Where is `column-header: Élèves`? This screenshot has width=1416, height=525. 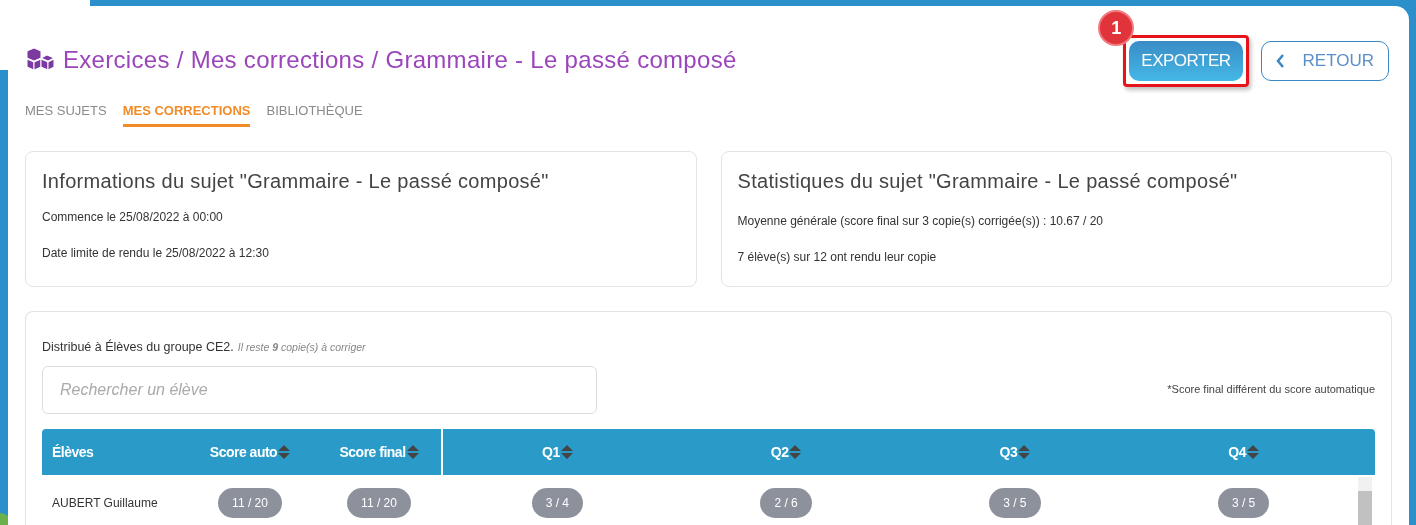 column-header: Élèves is located at coordinates (113, 452).